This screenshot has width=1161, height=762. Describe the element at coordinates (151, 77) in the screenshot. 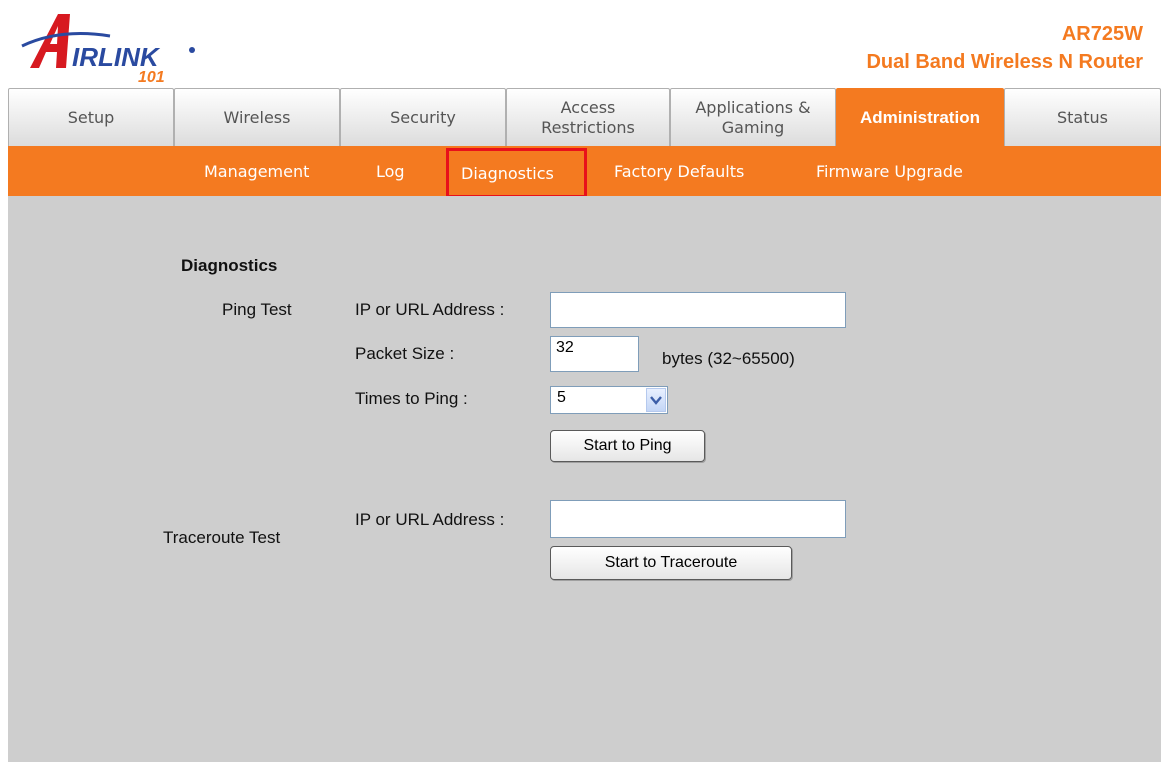

I see `svg-text: 101` at that location.